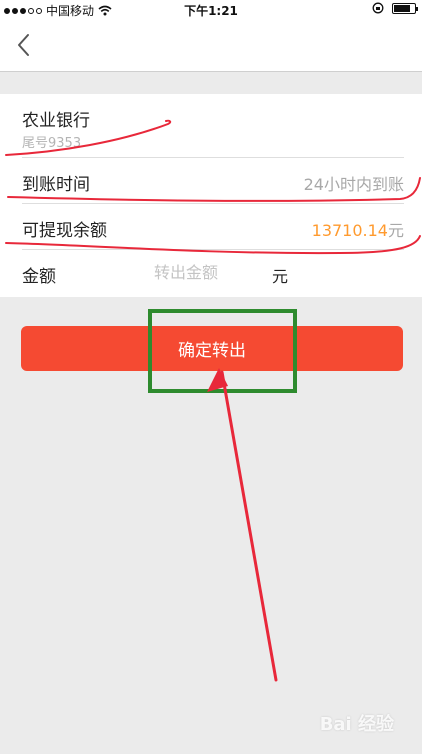 The height and width of the screenshot is (754, 422). What do you see at coordinates (211, 46) in the screenshot?
I see `nav-bar` at bounding box center [211, 46].